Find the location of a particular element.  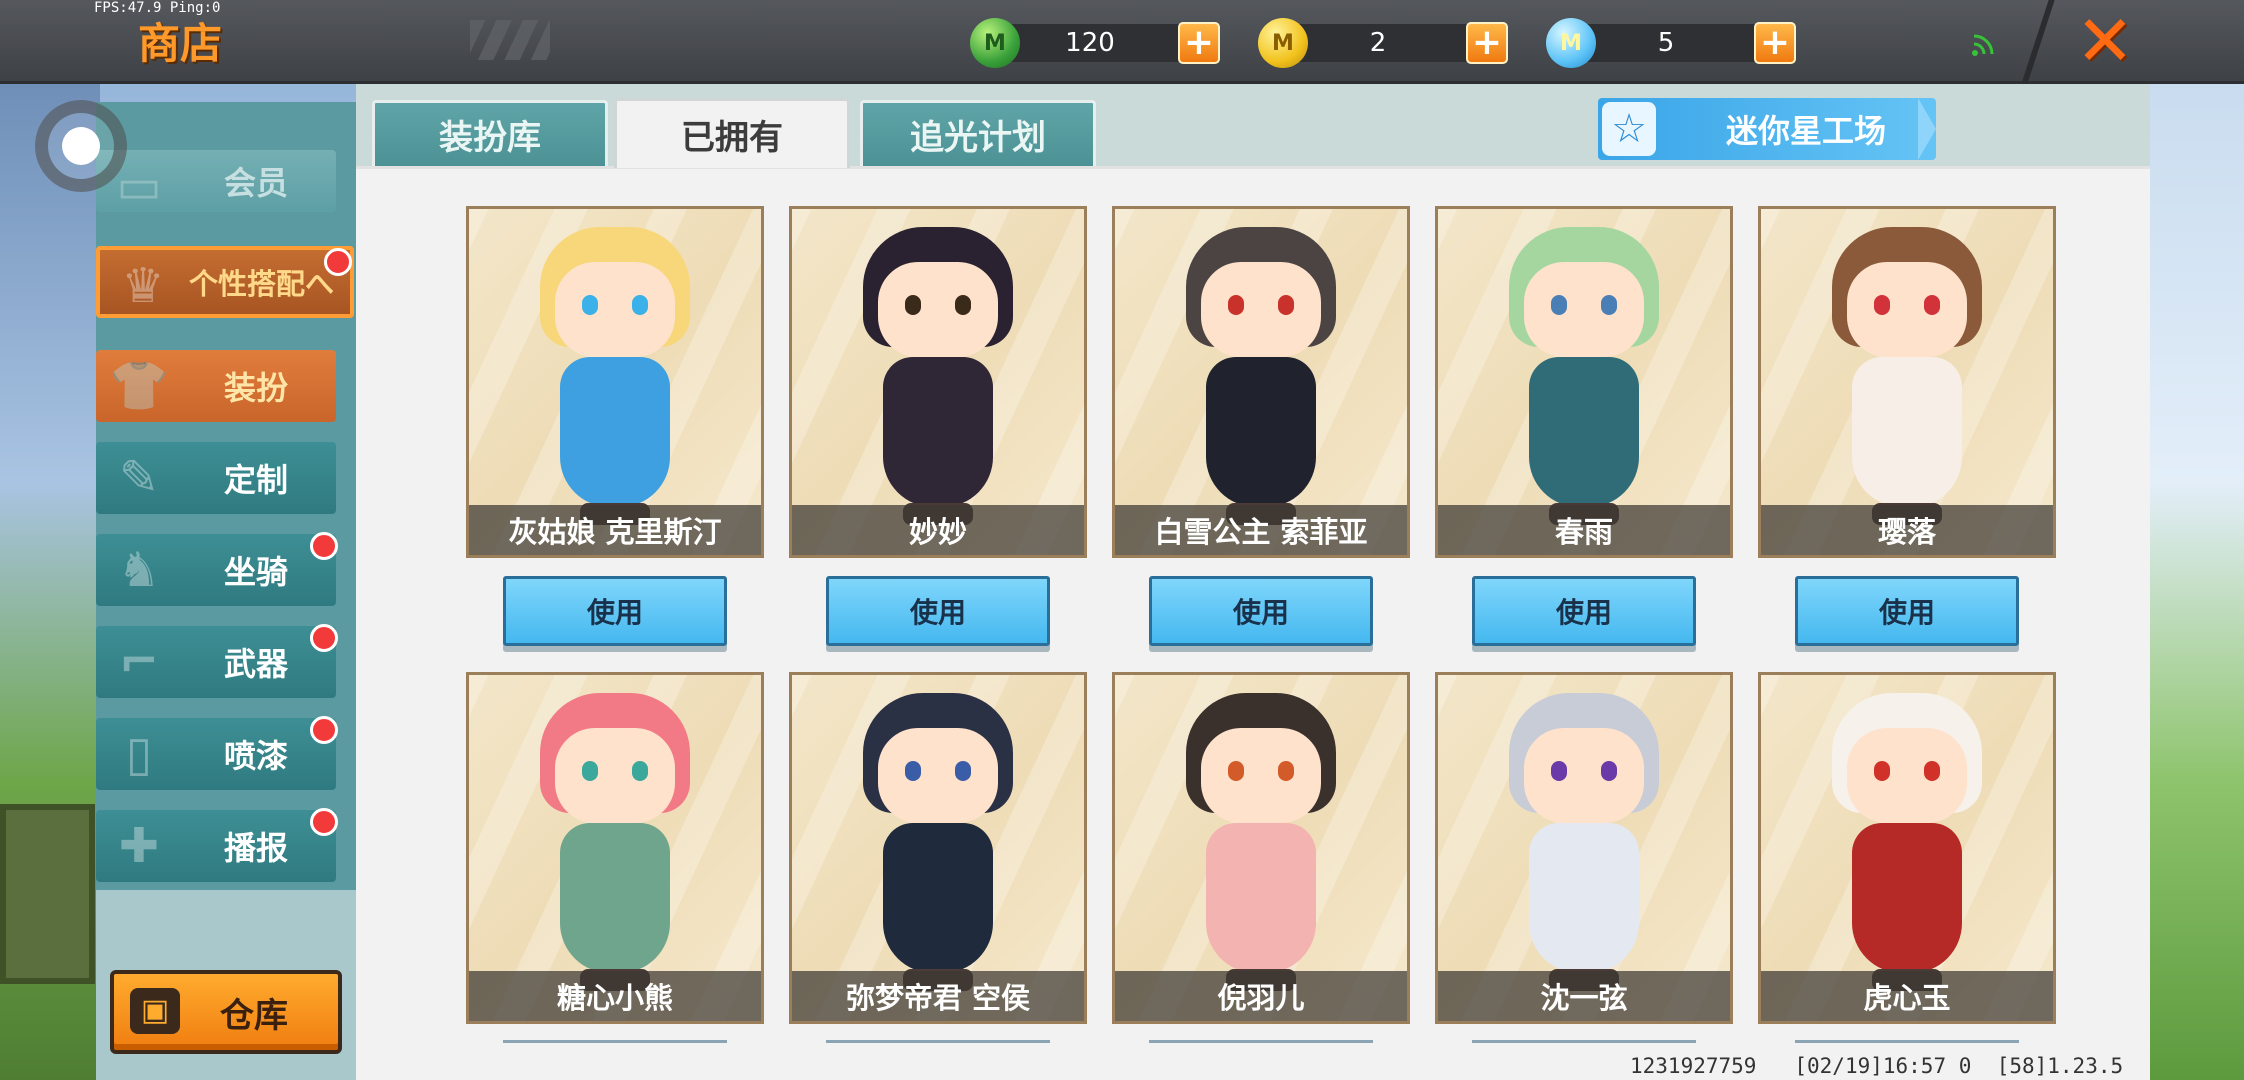

outfit-card: 弥梦帝君 空侯 is located at coordinates (938, 848).